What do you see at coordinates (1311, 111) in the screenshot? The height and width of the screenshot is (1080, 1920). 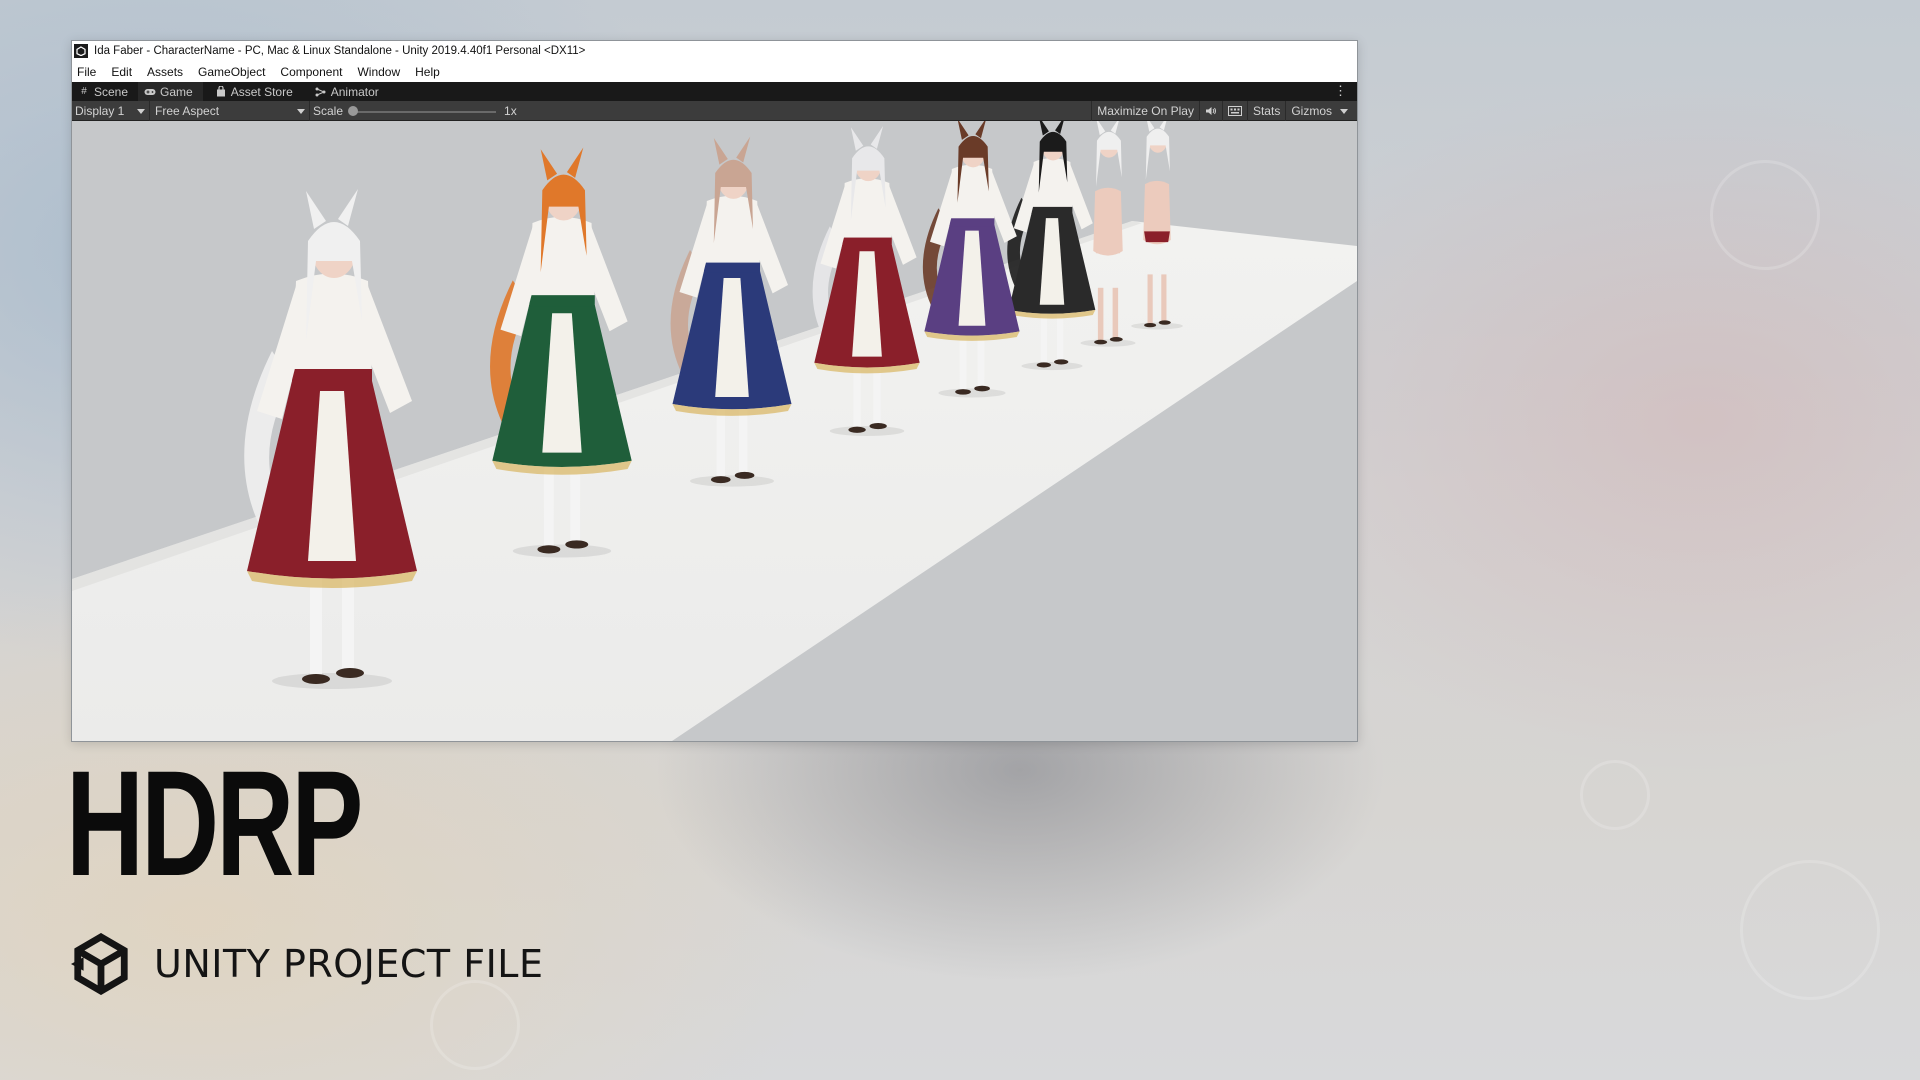 I see `gizmos-label: Gizmos` at bounding box center [1311, 111].